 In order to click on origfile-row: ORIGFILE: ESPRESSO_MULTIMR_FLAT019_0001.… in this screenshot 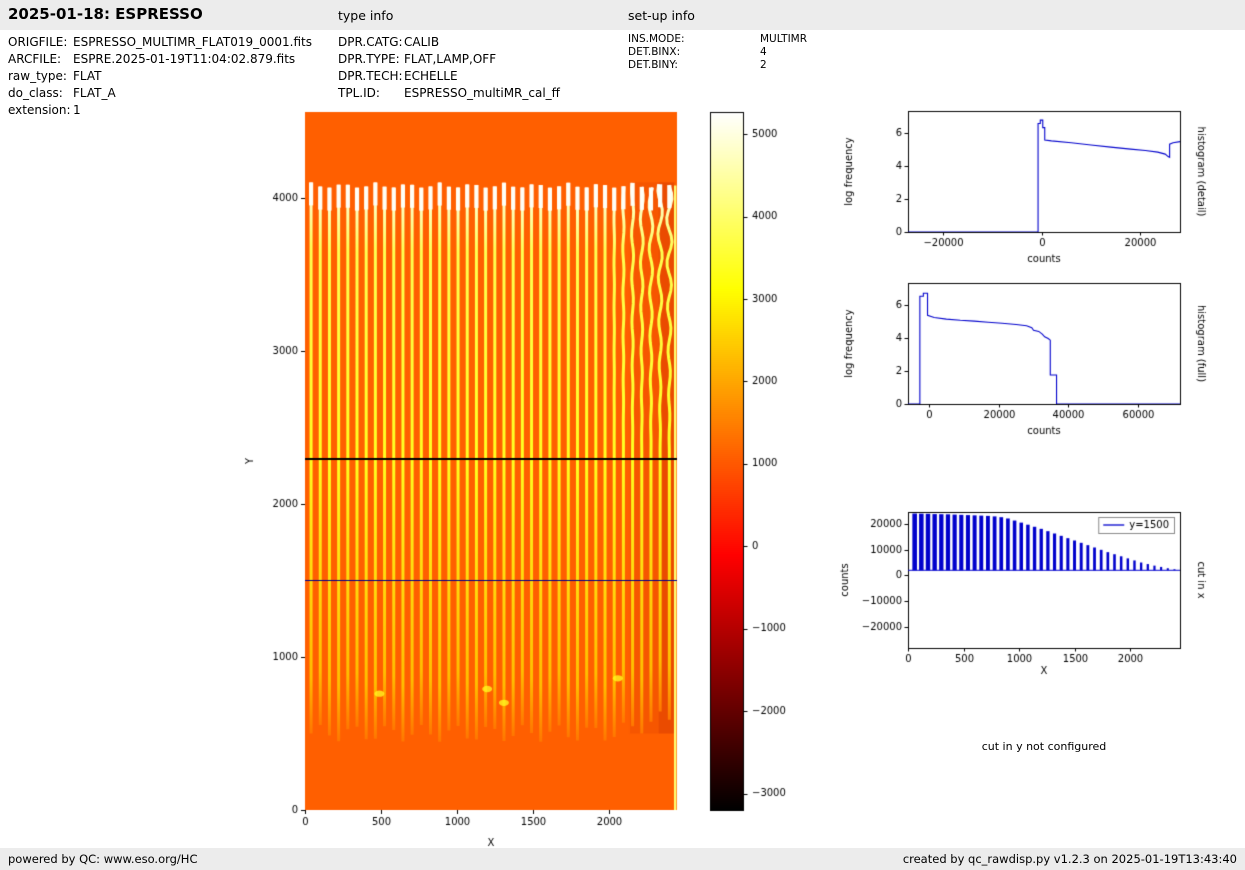, I will do `click(160, 42)`.